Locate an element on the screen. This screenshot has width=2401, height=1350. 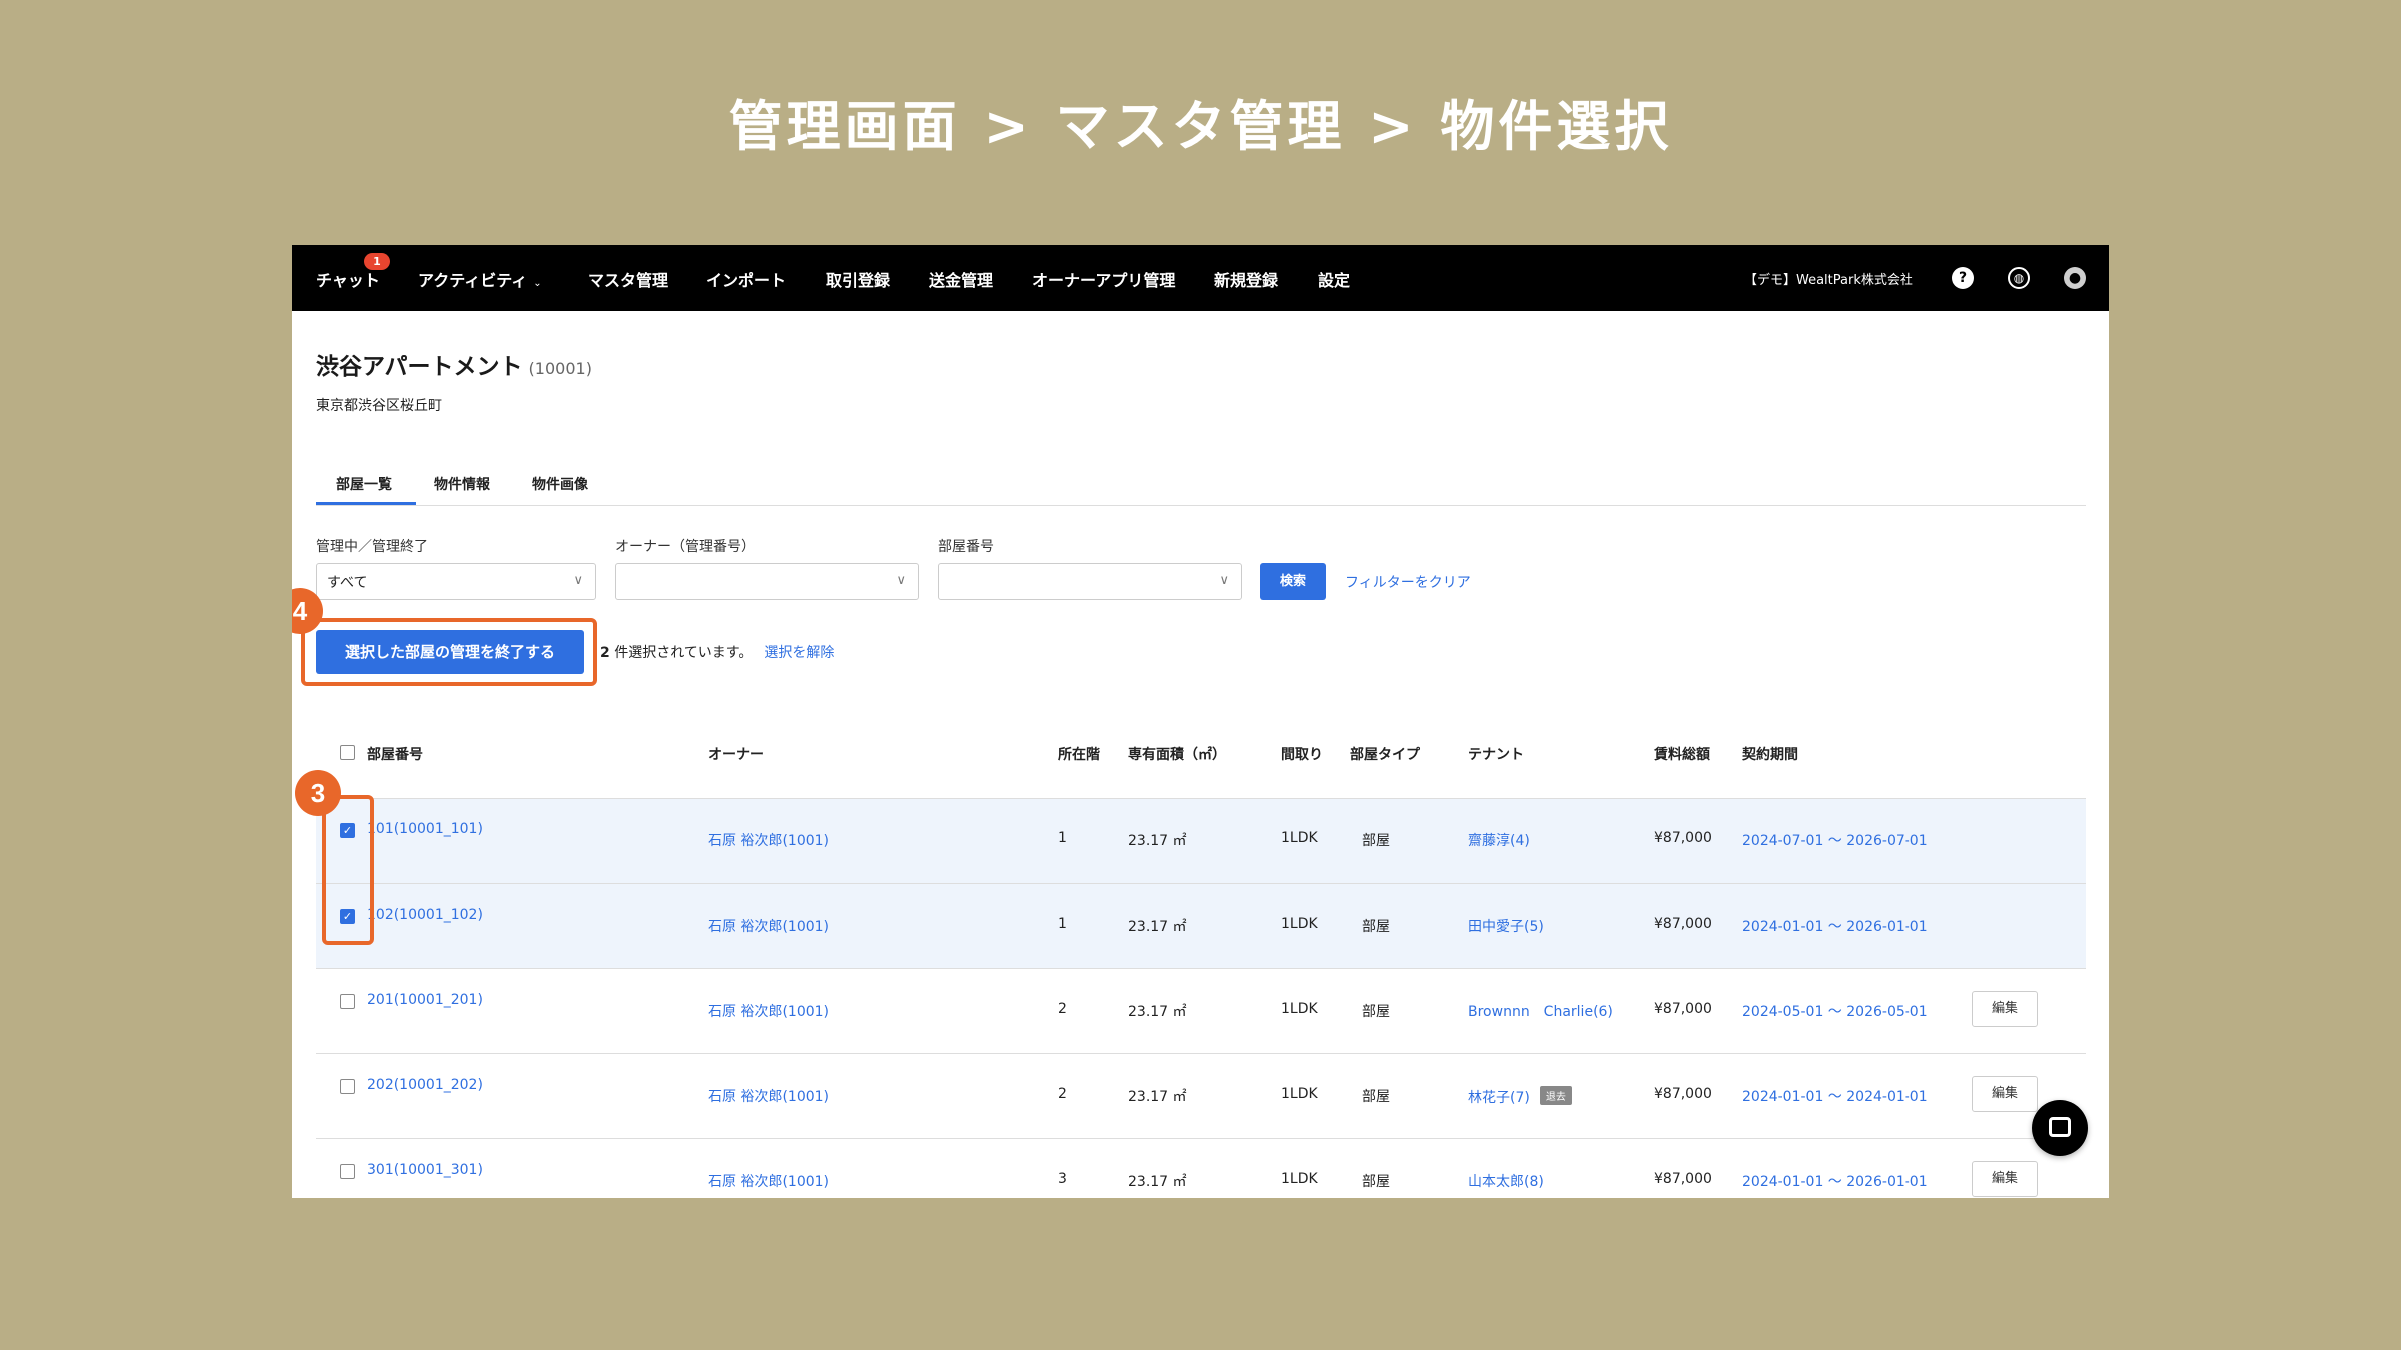
status-filter-label: 管理中／管理終了 is located at coordinates (372, 547).